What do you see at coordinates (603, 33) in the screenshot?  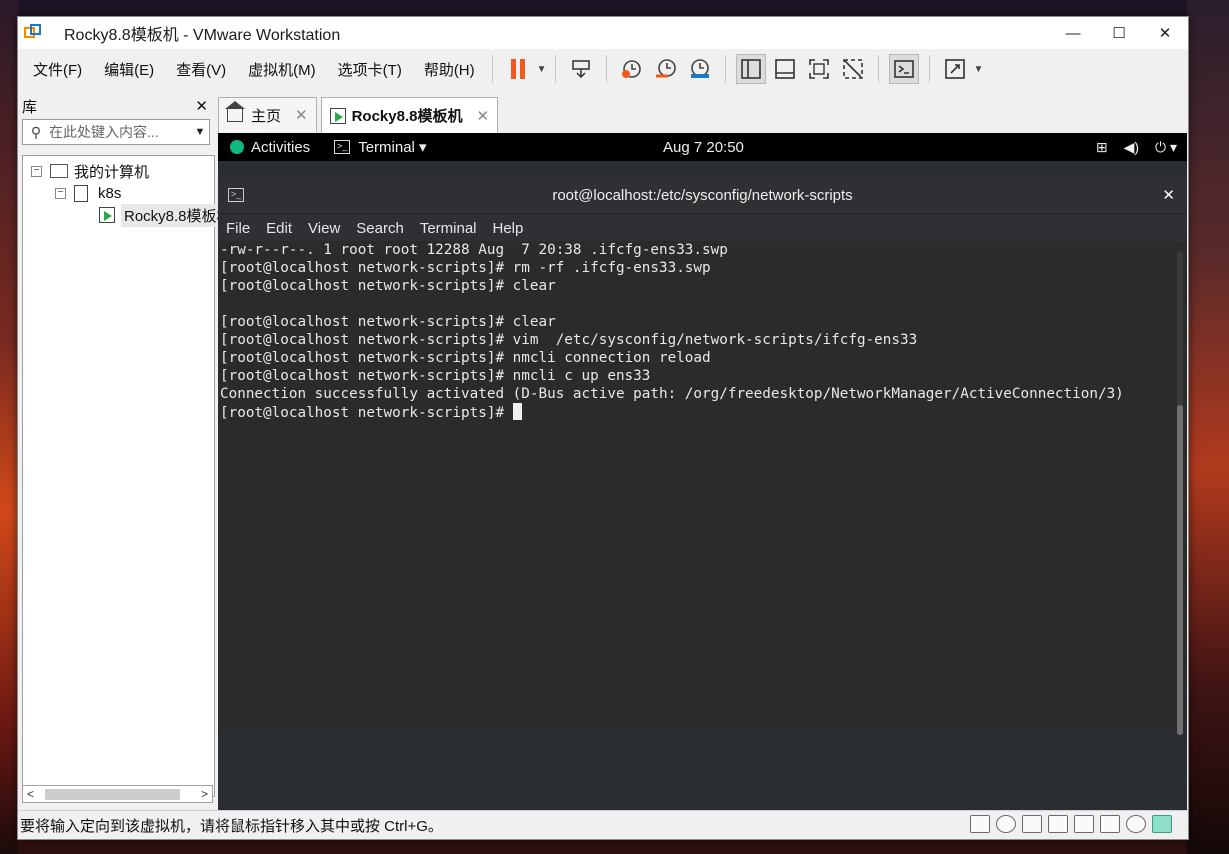 I see `title-bar: Rocky8.8模板机 - VMware Workstation — ☐ ✕` at bounding box center [603, 33].